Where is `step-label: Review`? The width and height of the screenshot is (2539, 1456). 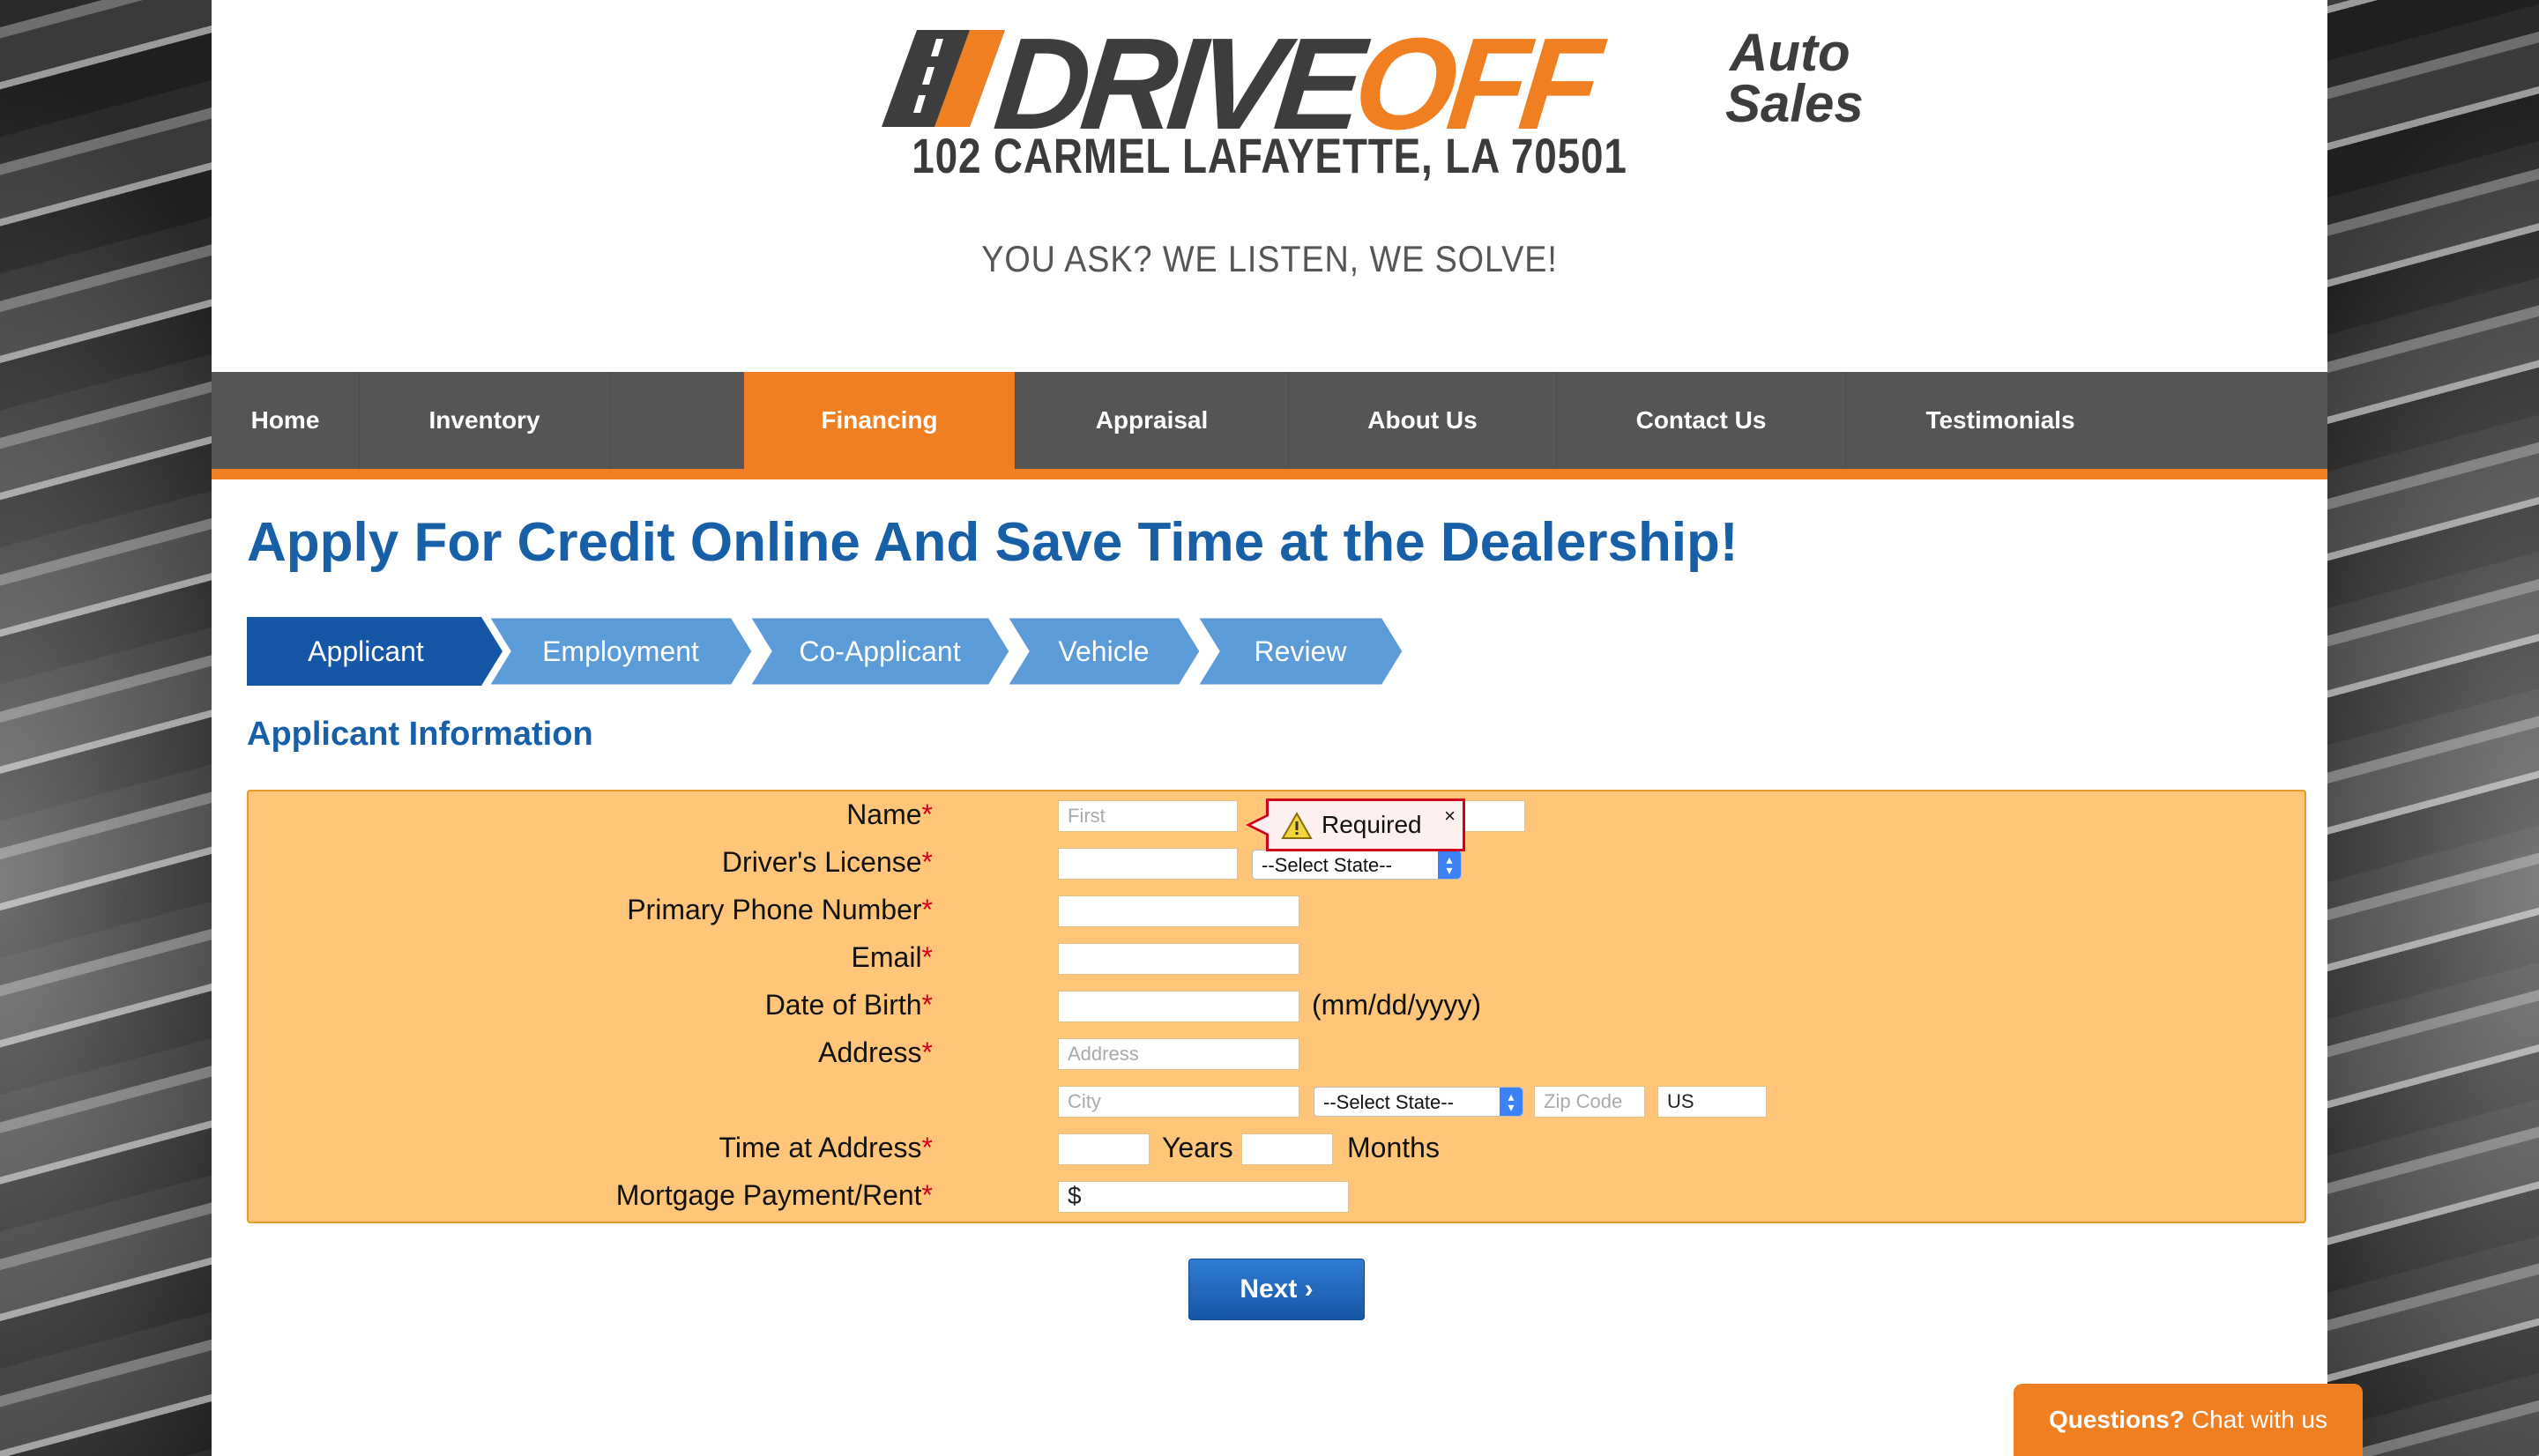
step-label: Review is located at coordinates (1300, 651).